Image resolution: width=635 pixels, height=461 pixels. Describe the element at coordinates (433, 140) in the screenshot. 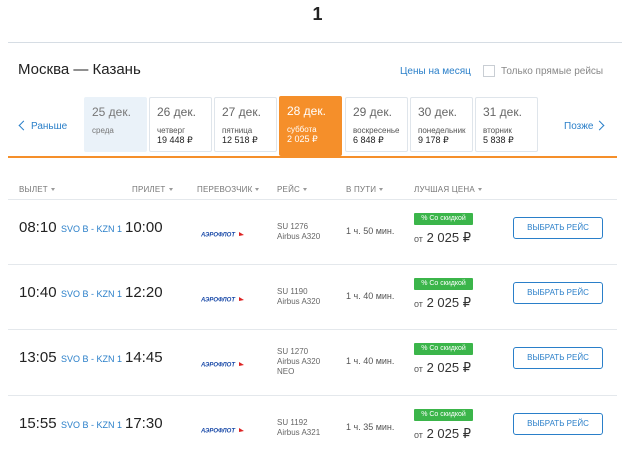

I see `date-tile-price: 9 178 ₽` at that location.